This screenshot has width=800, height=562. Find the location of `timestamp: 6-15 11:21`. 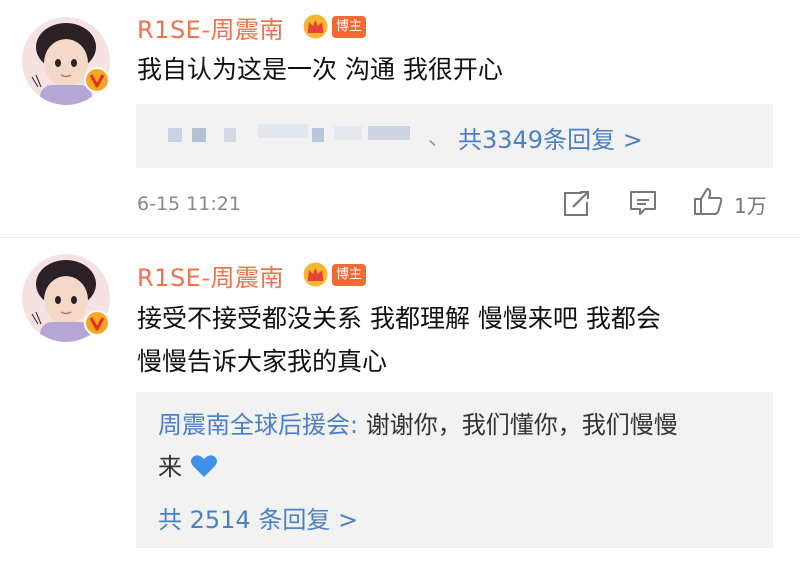

timestamp: 6-15 11:21 is located at coordinates (189, 204).